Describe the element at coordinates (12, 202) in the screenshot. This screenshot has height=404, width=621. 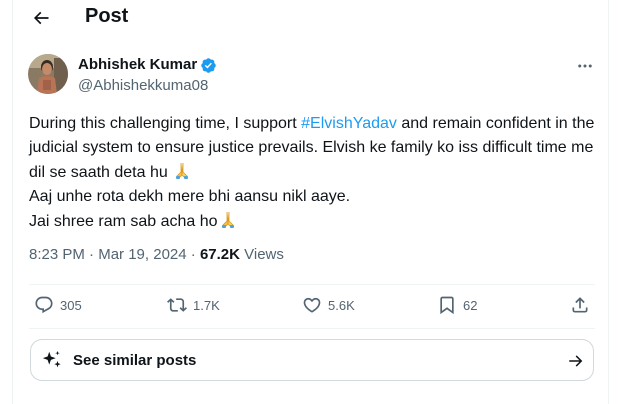
I see `column-border-left` at that location.